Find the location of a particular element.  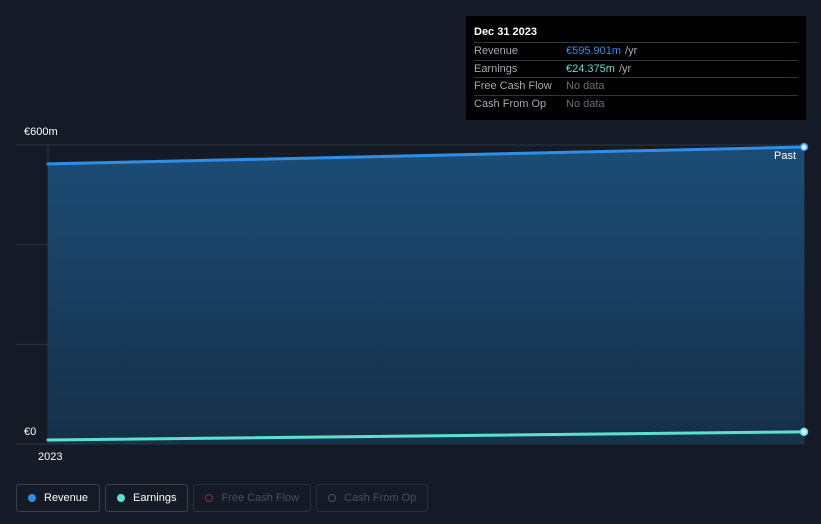

y-tick-label-top: €600m is located at coordinates (41, 132).